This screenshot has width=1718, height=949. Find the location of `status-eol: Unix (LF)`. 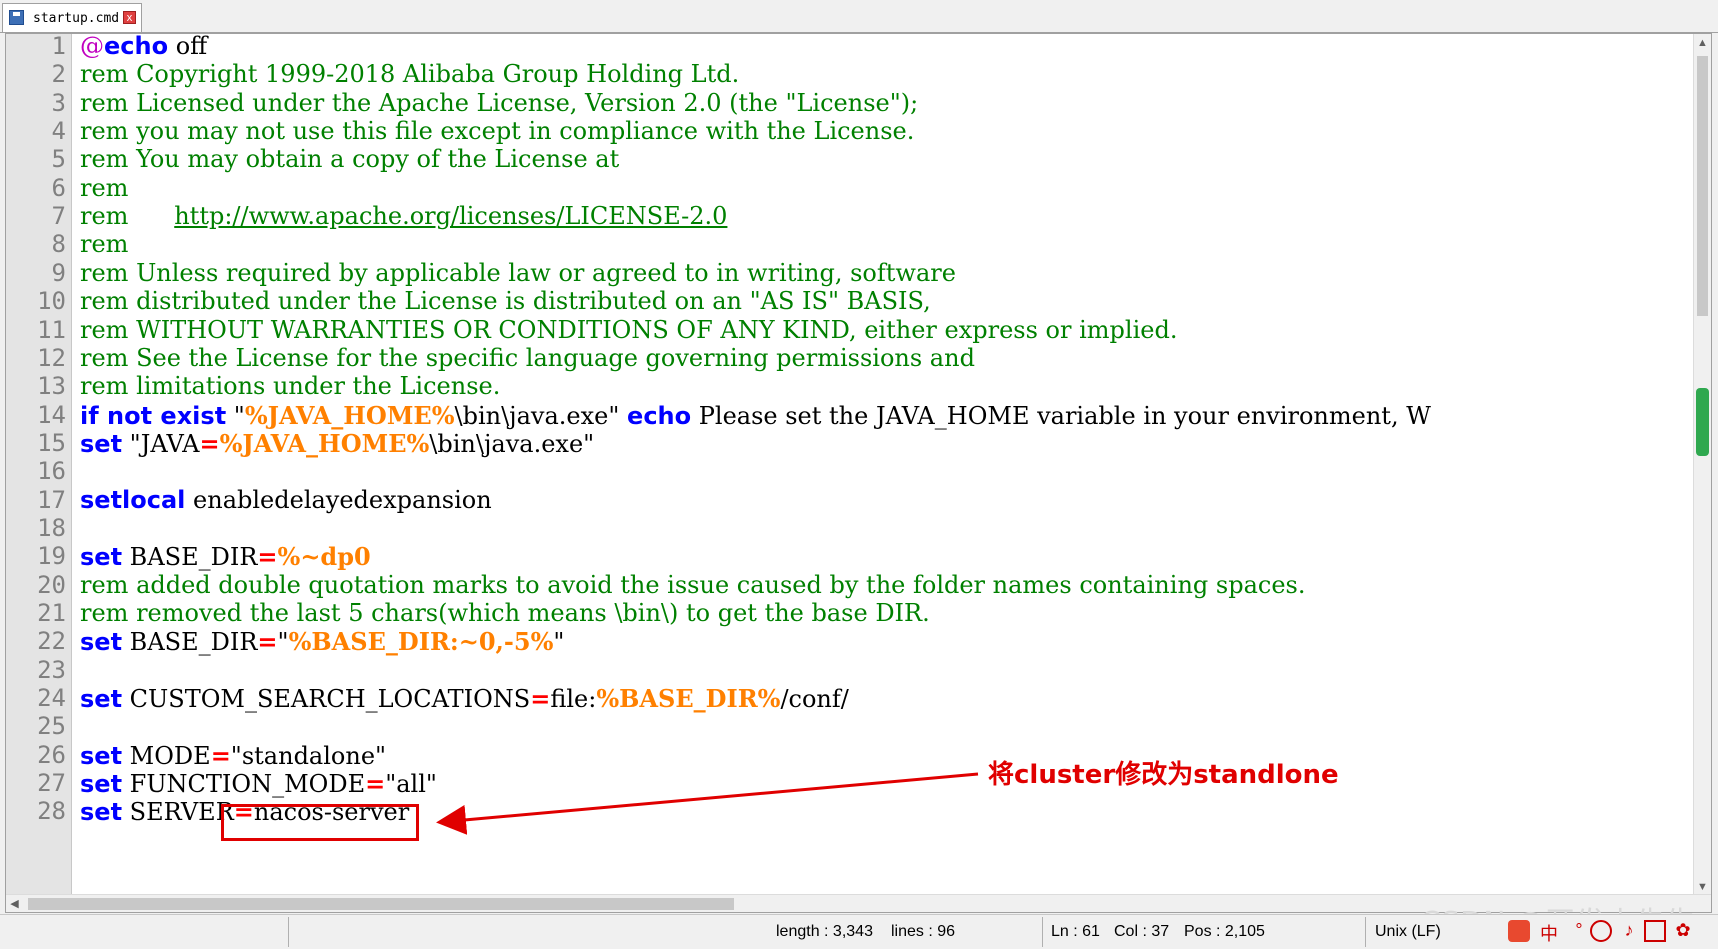

status-eol: Unix (LF) is located at coordinates (1408, 931).